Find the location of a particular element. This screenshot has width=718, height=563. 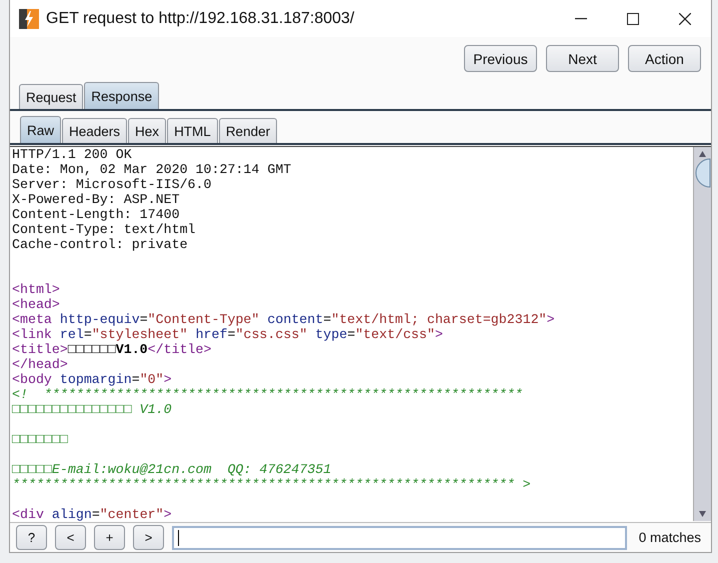

code-line: <div align="center"> is located at coordinates (92, 514).